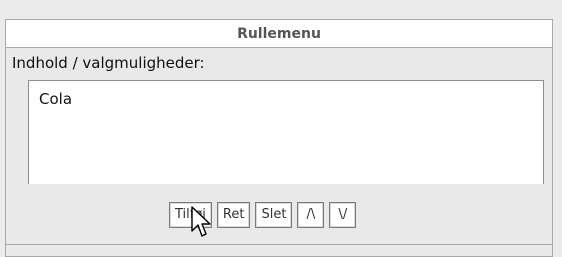 This screenshot has width=562, height=257. Describe the element at coordinates (201, 221) in the screenshot. I see `mouse-pointer-icon` at that location.